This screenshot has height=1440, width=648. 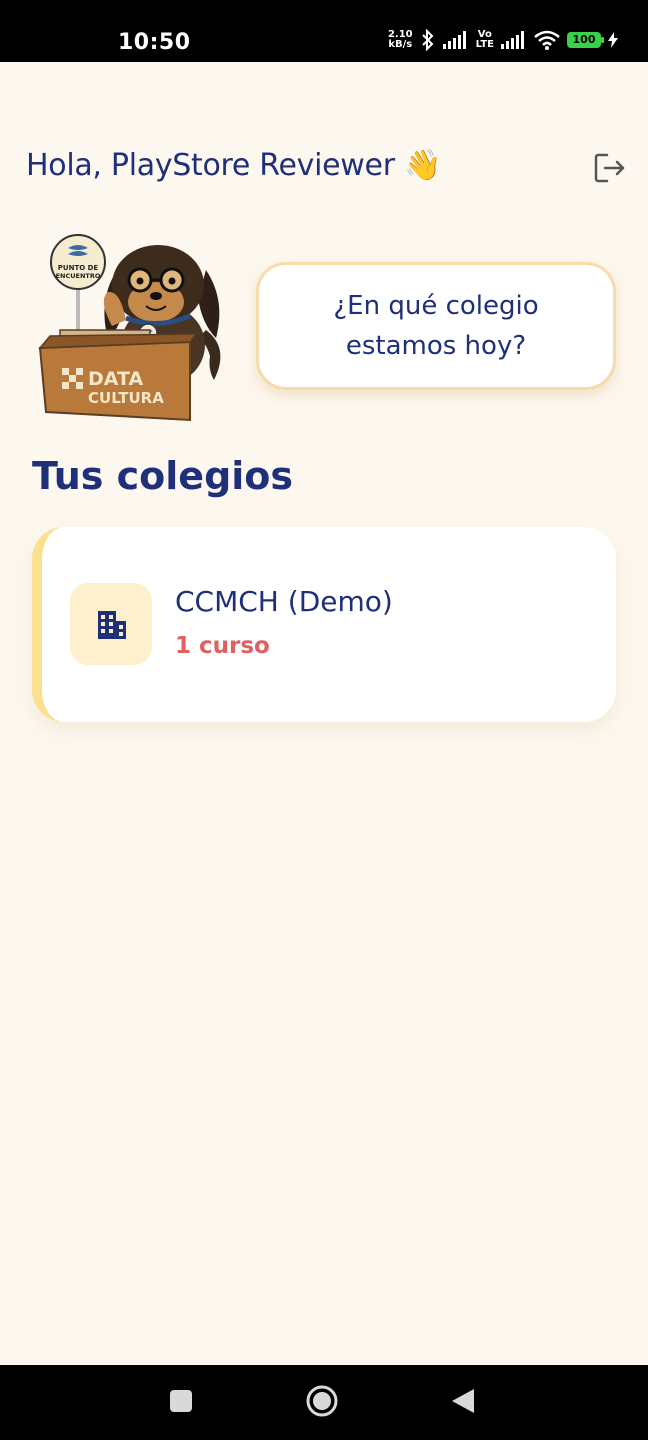 I want to click on status-icons: 2.10 kB/s Vo LTE 100, so click(x=503, y=40).